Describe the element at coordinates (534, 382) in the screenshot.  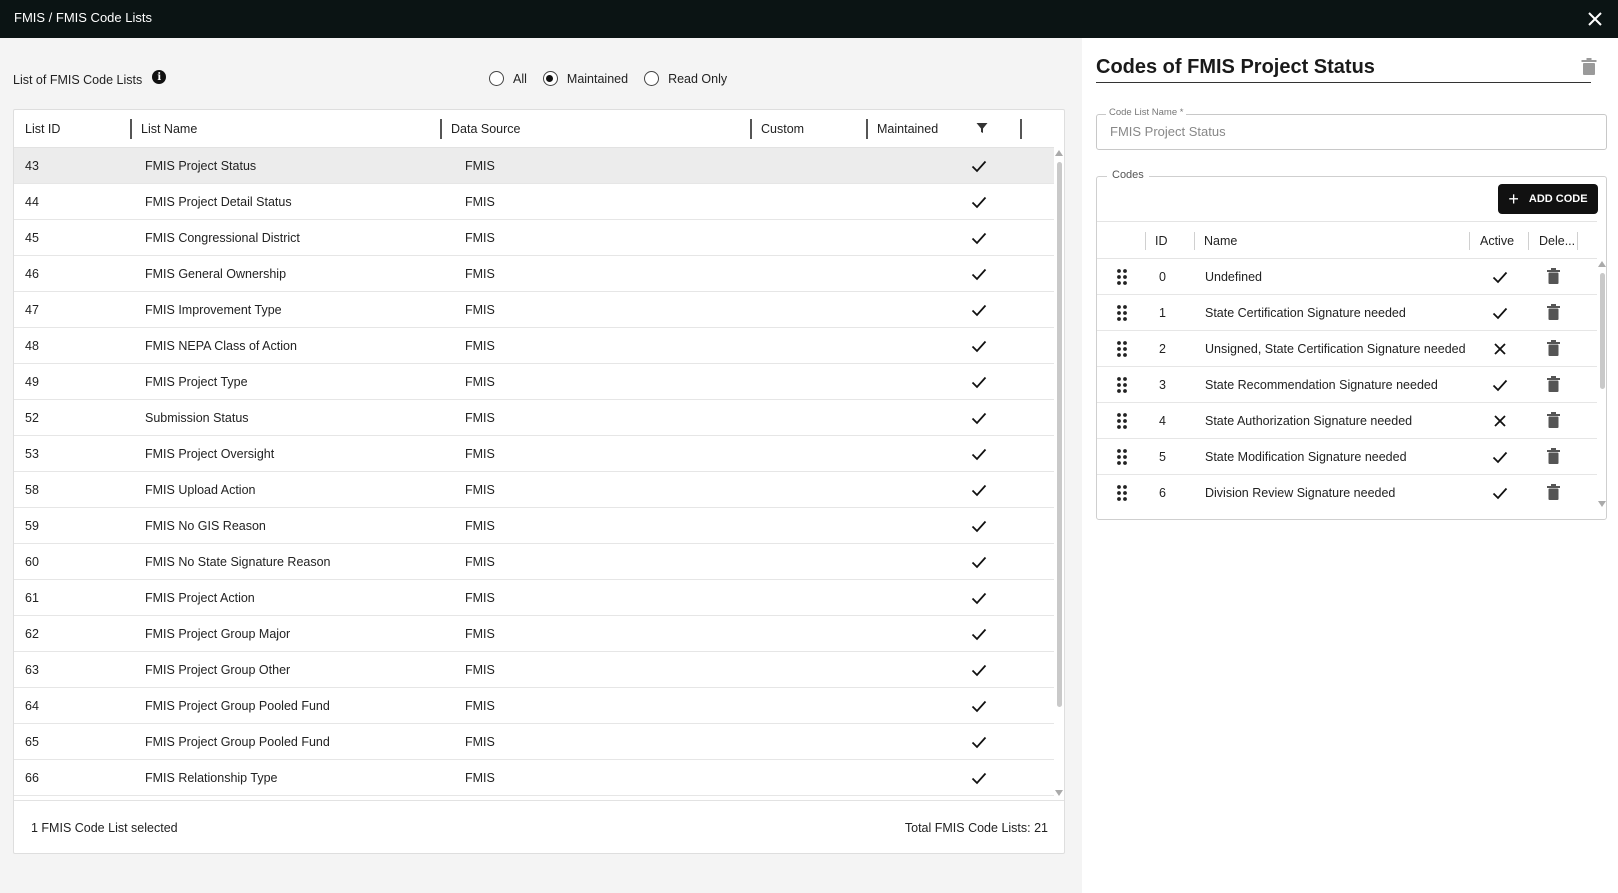
I see `table-row: 49 FMIS Project Type FMIS` at that location.